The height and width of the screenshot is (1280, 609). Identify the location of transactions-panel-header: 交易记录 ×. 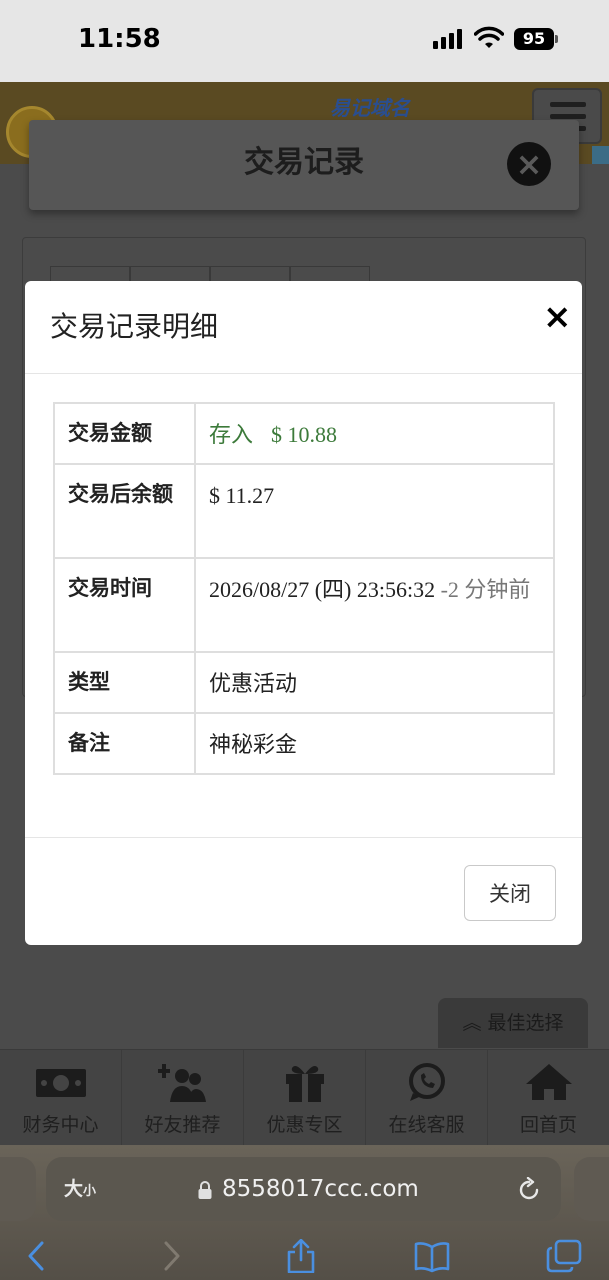
(304, 165).